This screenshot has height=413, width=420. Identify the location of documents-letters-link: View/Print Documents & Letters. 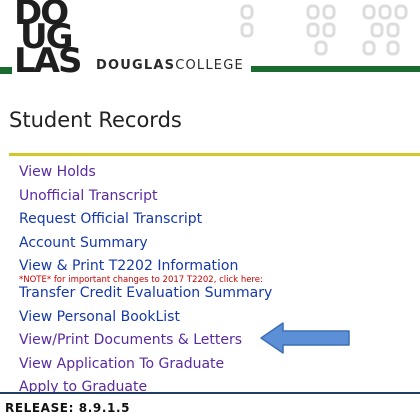
(145, 340).